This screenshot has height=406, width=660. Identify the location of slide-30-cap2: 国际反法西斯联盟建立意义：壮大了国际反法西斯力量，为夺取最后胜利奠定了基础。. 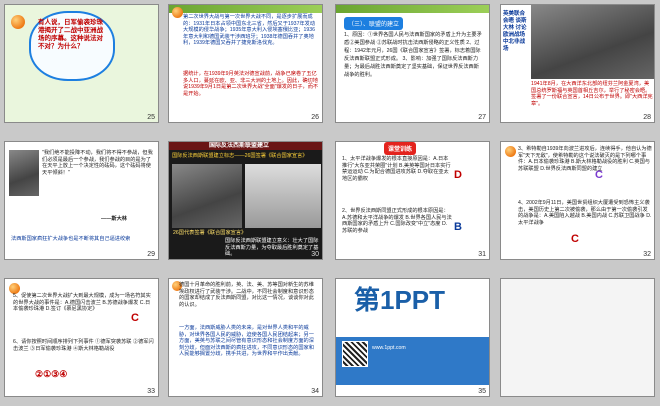
(272, 248).